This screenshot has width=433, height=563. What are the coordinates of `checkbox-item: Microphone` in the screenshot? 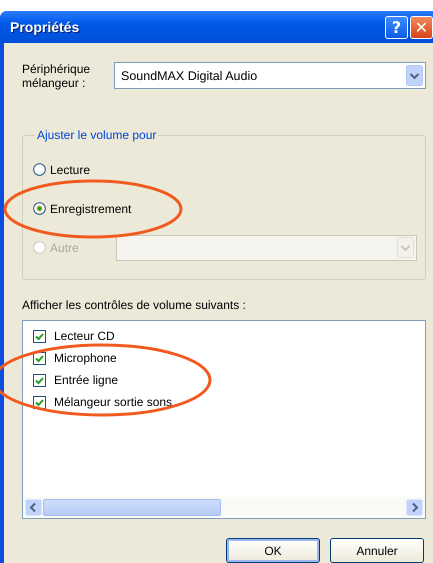 It's located at (224, 358).